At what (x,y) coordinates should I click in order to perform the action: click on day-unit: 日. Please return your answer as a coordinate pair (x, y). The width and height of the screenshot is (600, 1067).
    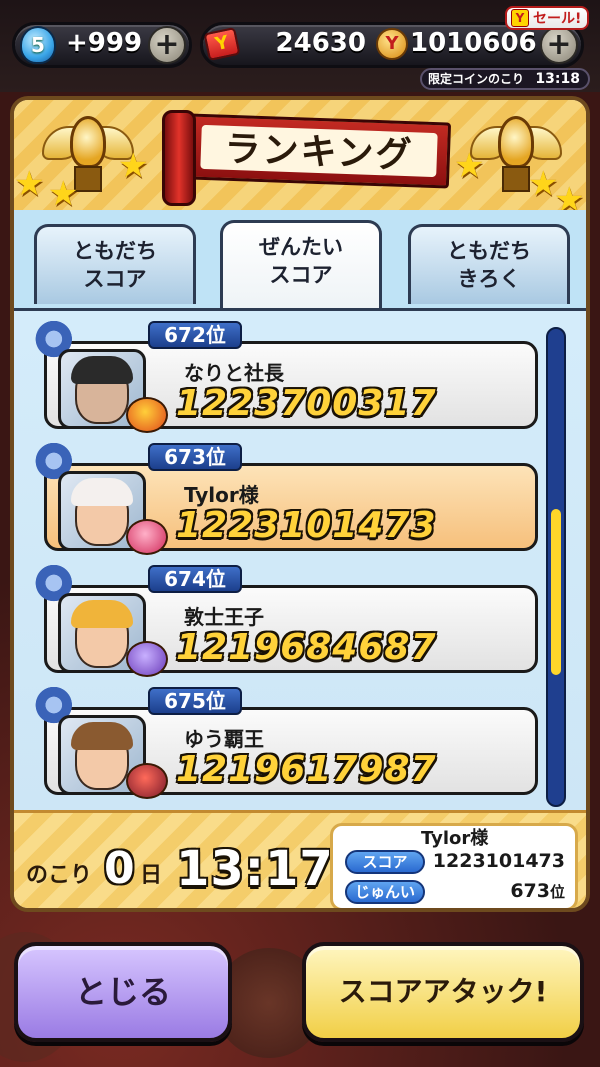
    Looking at the image, I should click on (151, 875).